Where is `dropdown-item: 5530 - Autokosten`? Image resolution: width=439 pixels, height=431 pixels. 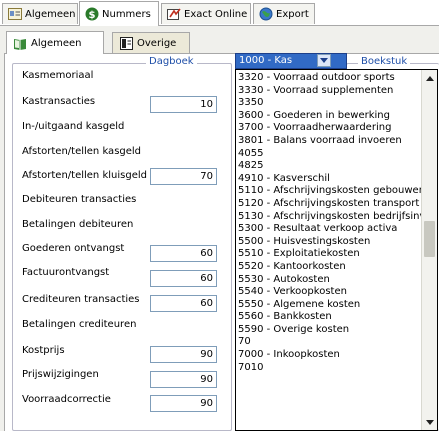
dropdown-item: 5530 - Autokosten is located at coordinates (329, 280).